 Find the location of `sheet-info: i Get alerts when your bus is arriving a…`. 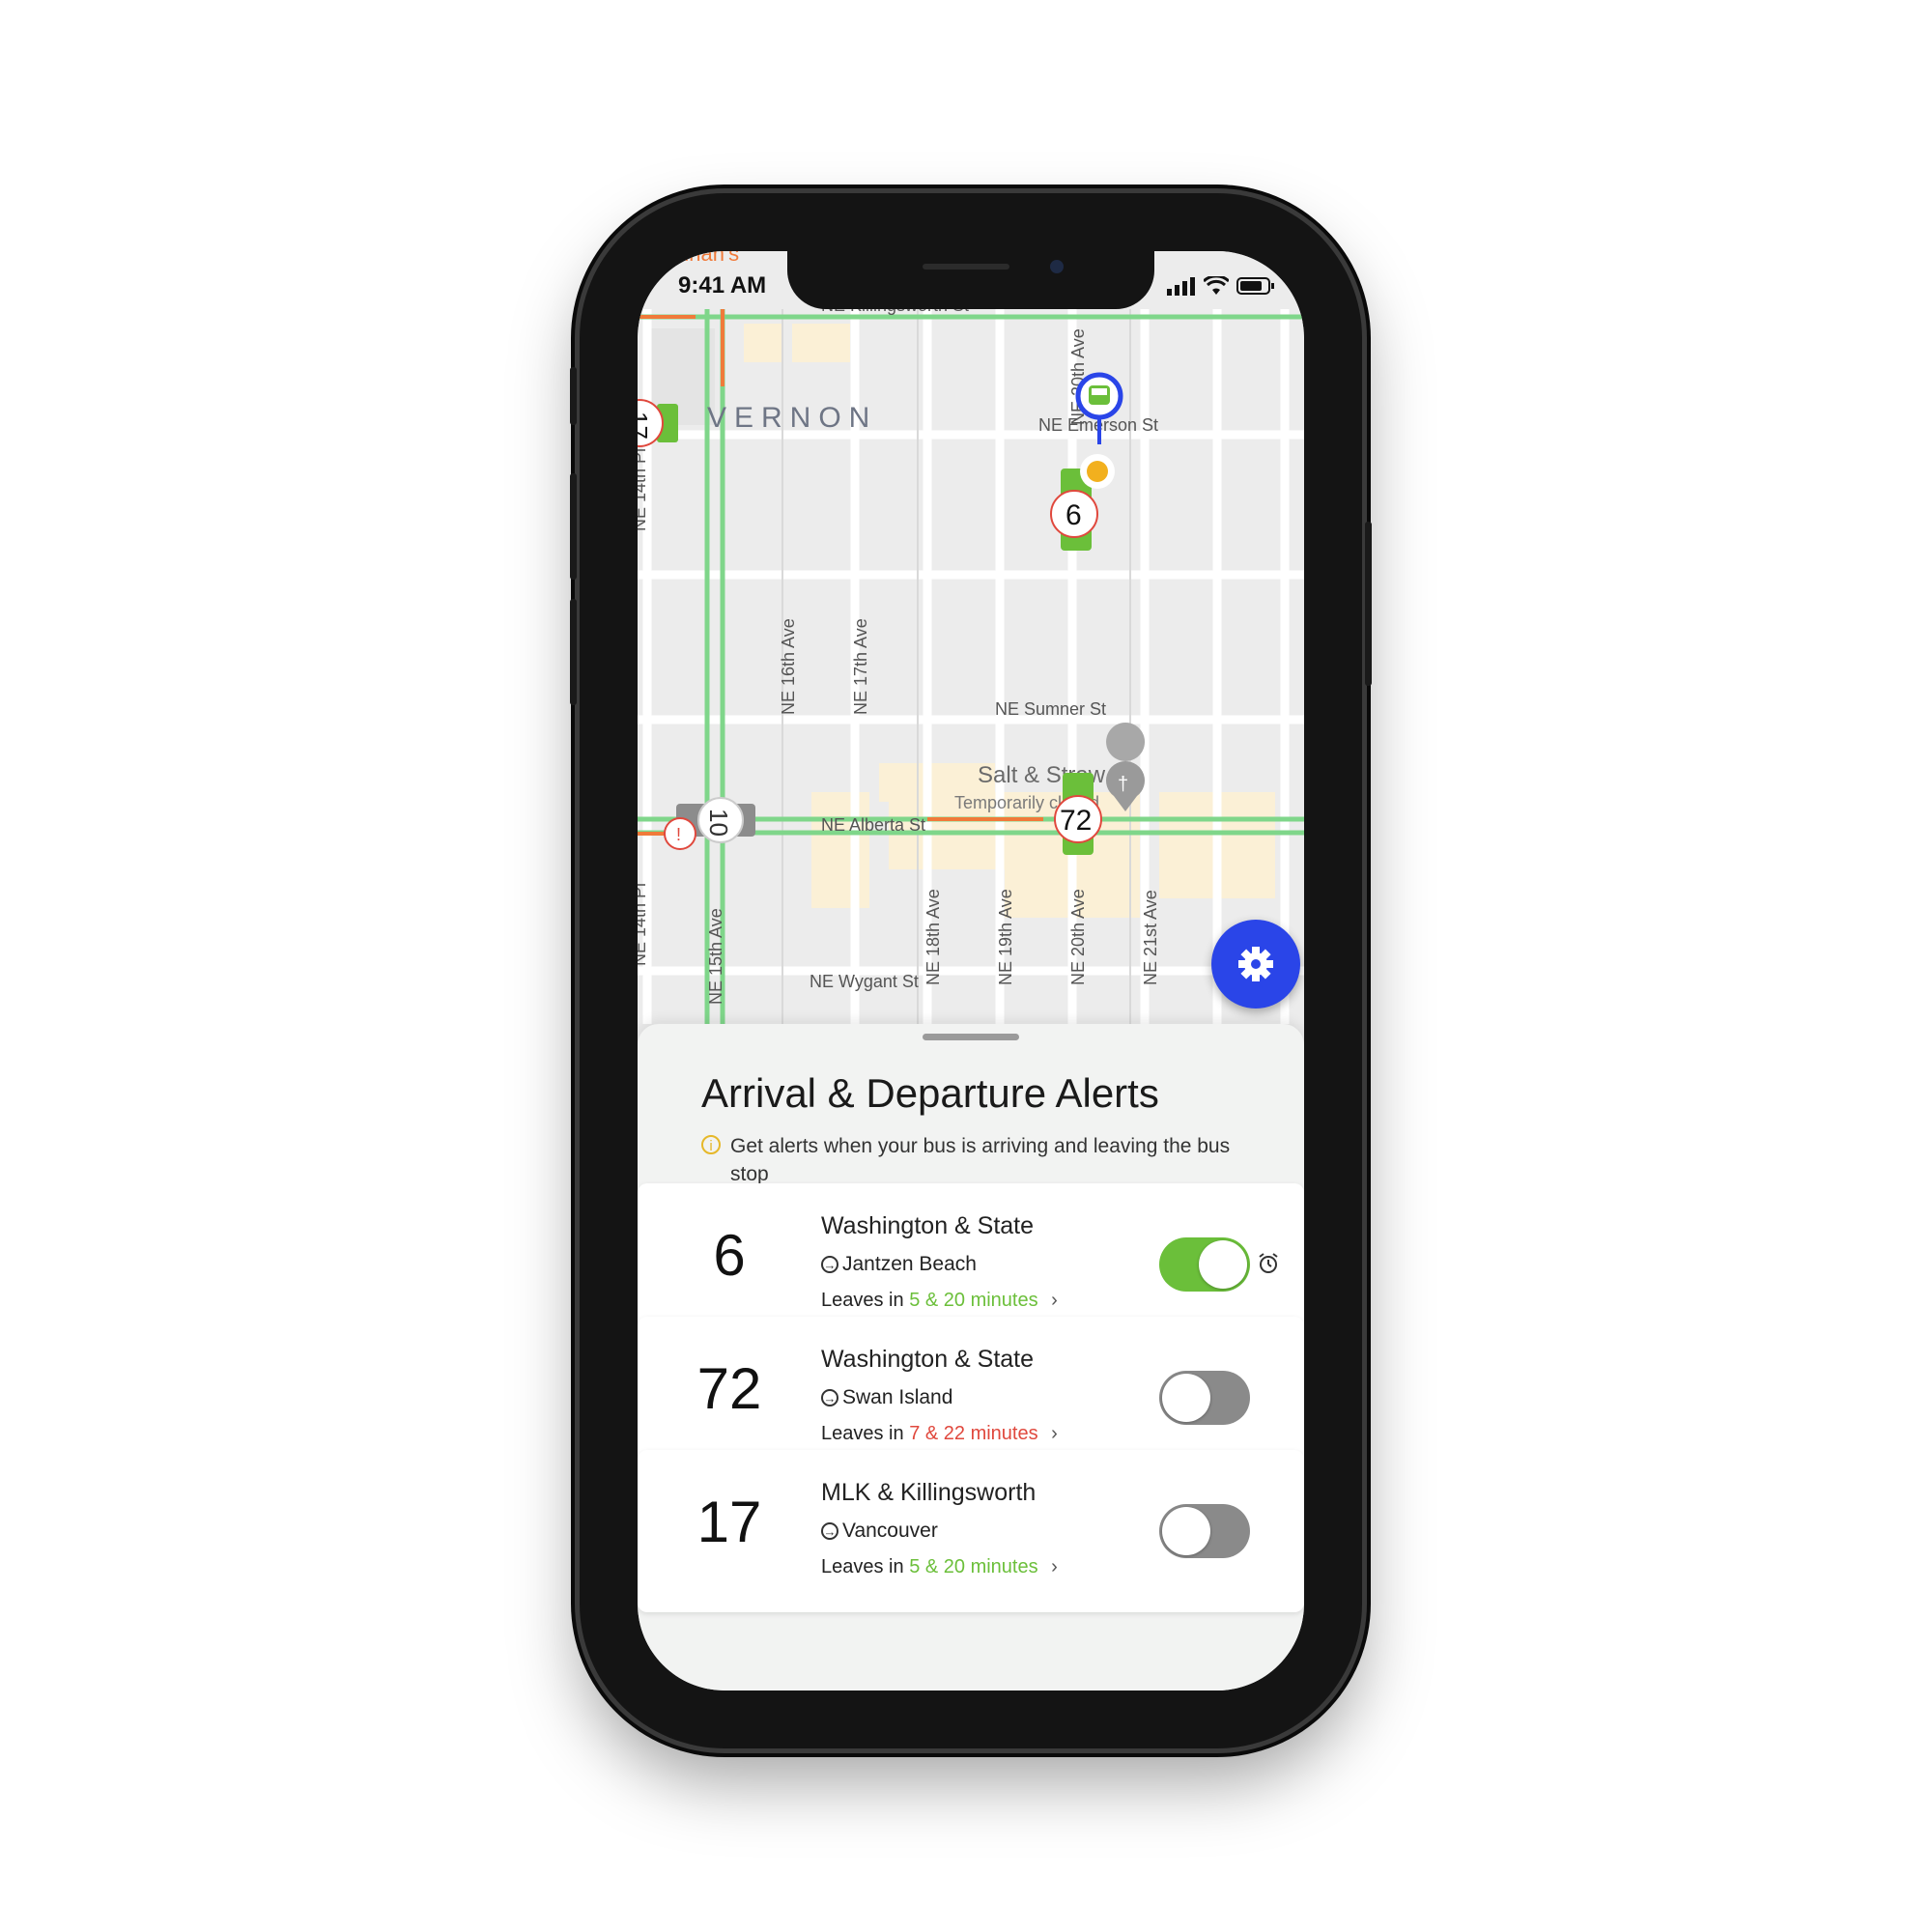

sheet-info: i Get alerts when your bus is arriving a… is located at coordinates (967, 1160).